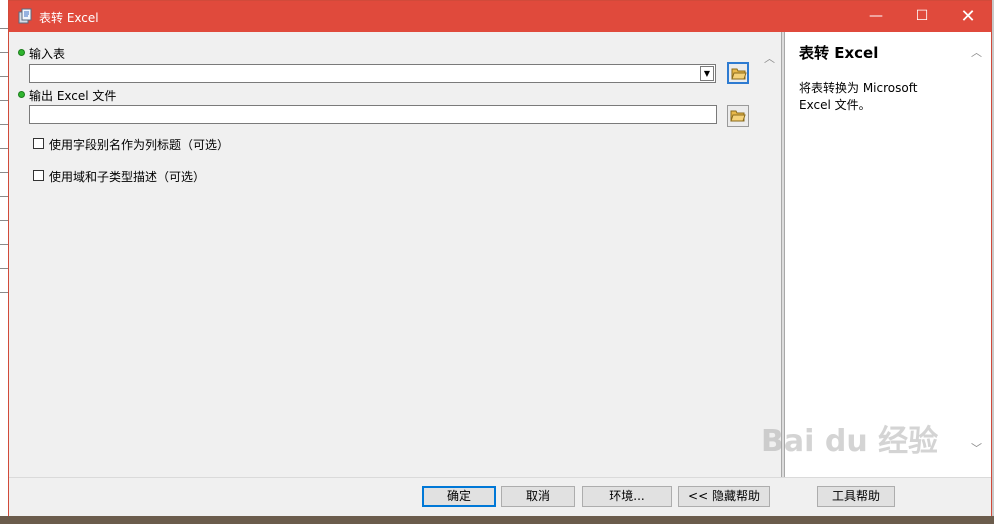 The width and height of the screenshot is (994, 524). What do you see at coordinates (858, 96) in the screenshot?
I see `help-description: 将表转换为 Microsoft Excel 文件。` at bounding box center [858, 96].